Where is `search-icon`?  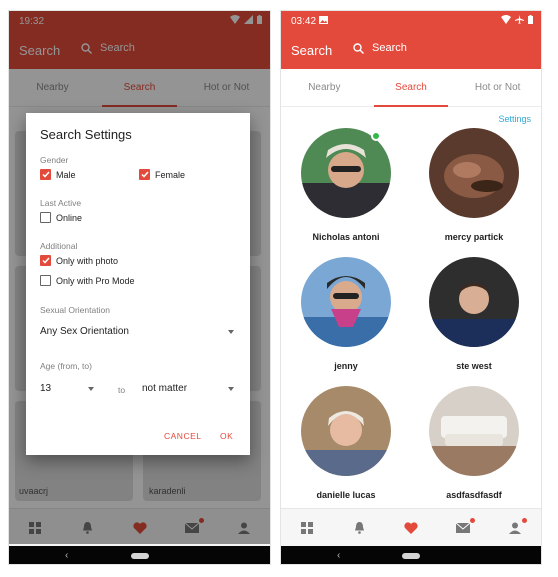 search-icon is located at coordinates (358, 48).